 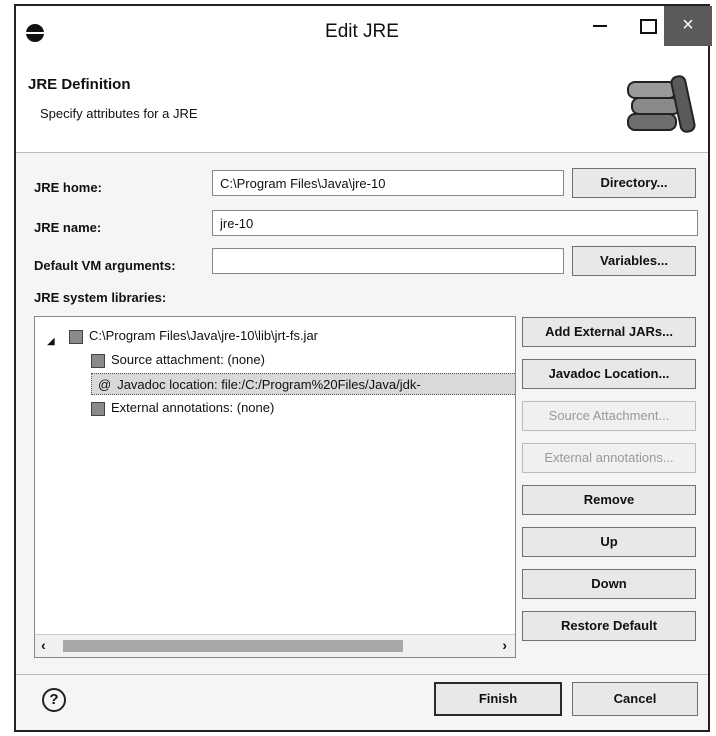 What do you see at coordinates (119, 113) in the screenshot?
I see `header-subtitle: Specify attributes for a JRE` at bounding box center [119, 113].